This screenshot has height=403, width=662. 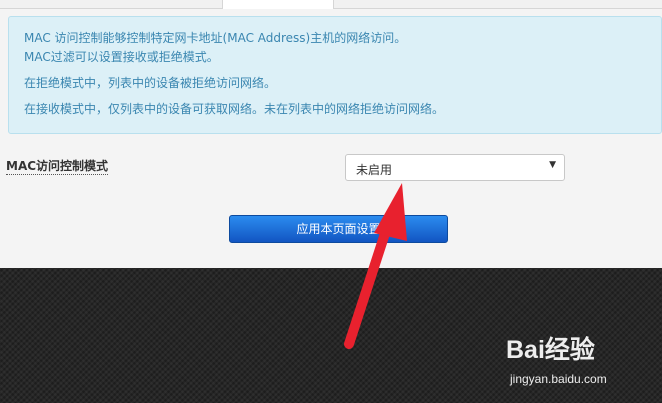 What do you see at coordinates (455, 167) in the screenshot?
I see `mac-access-control-mode-select: 未启用 ▼` at bounding box center [455, 167].